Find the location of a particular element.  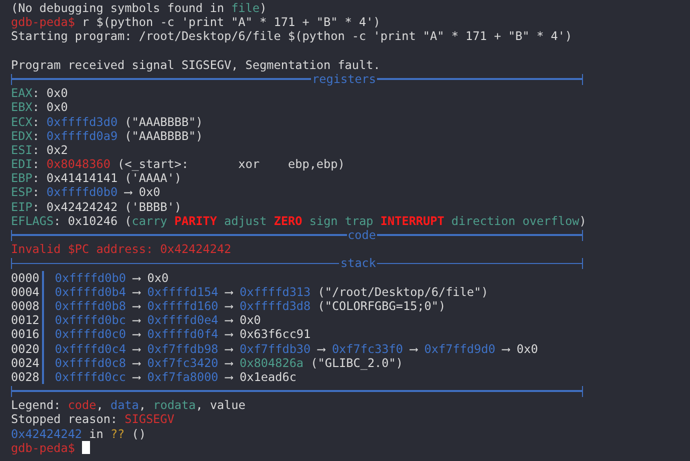

terminal-line: EBP: 0x41414141 ('AAAA') is located at coordinates (96, 178).